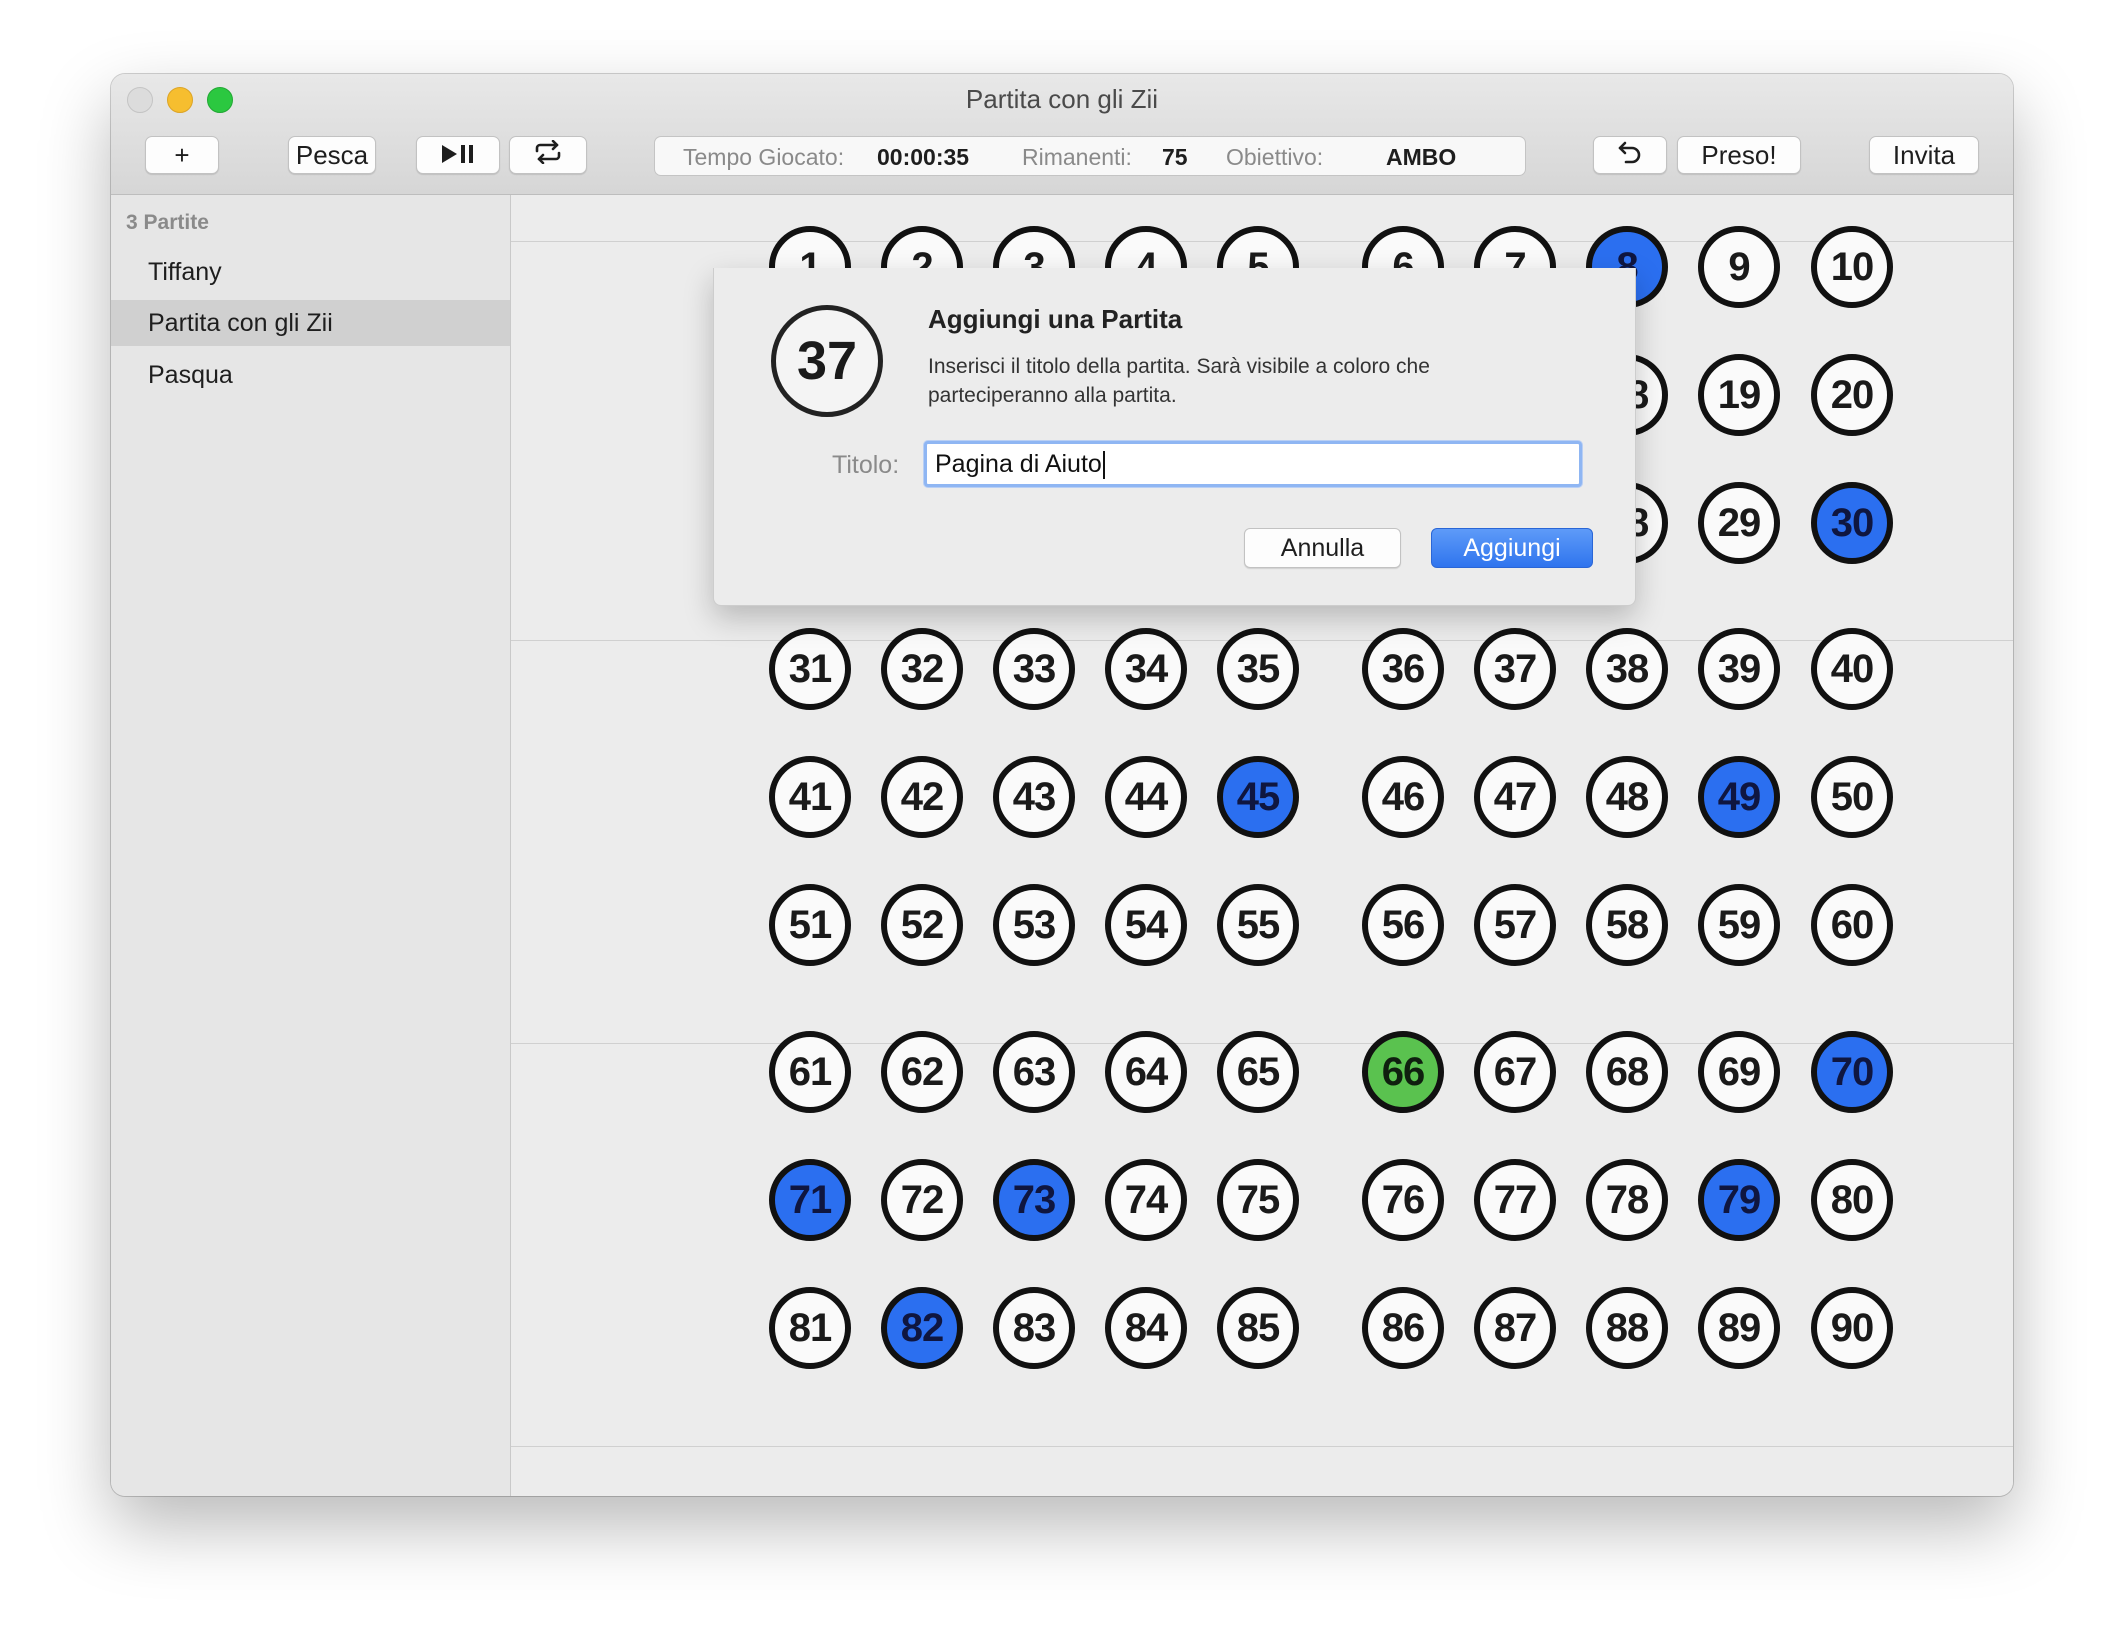 This screenshot has width=2124, height=1642. Describe the element at coordinates (1034, 925) in the screenshot. I see `number-ball-53: 53` at that location.